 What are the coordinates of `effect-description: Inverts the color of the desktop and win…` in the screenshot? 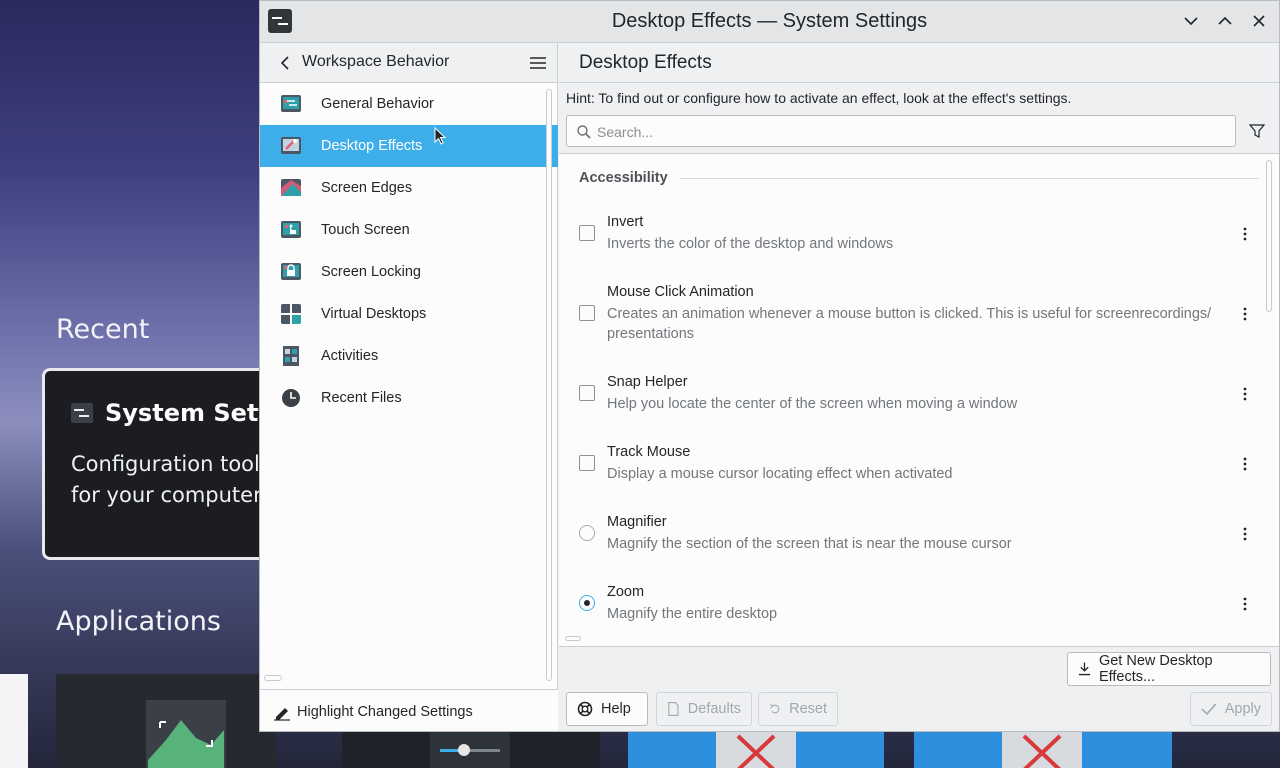 It's located at (750, 244).